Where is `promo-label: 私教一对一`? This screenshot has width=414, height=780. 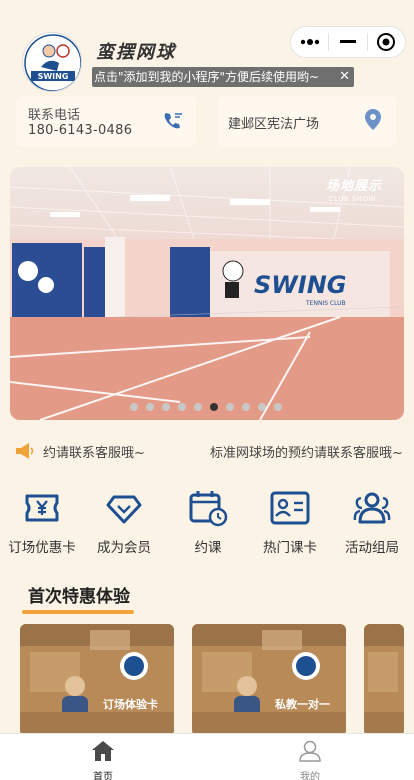
promo-label: 私教一对一 is located at coordinates (302, 704).